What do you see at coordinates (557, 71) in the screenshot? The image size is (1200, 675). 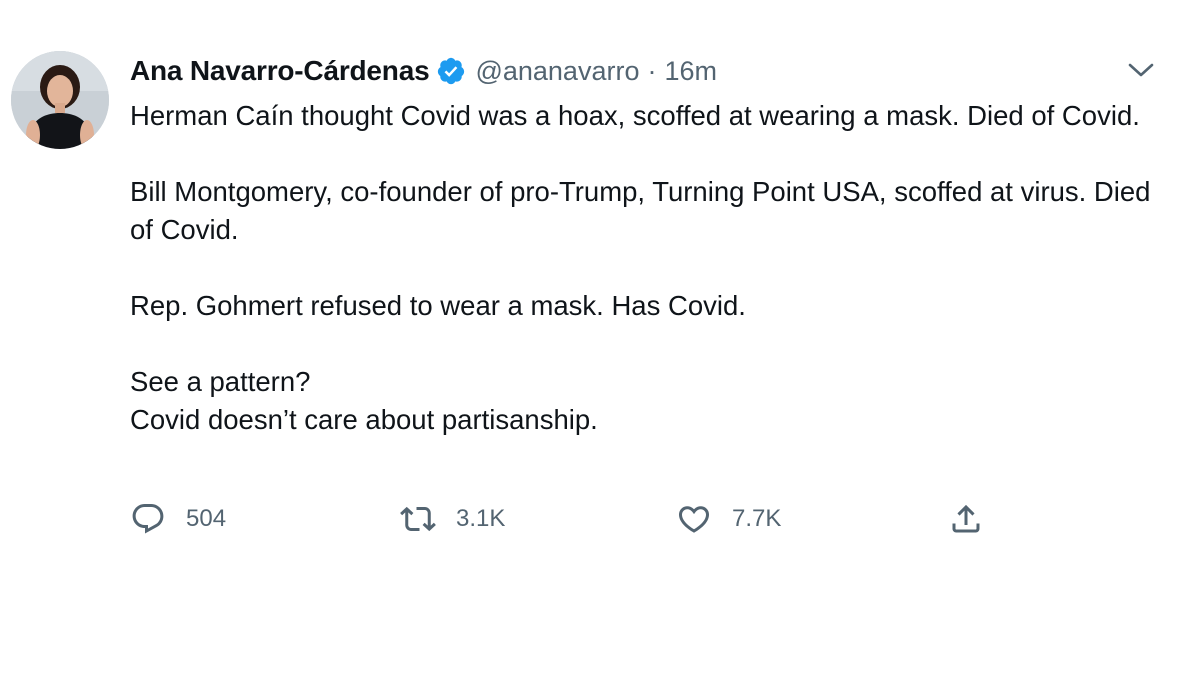 I see `author-handle: @ananavarro` at bounding box center [557, 71].